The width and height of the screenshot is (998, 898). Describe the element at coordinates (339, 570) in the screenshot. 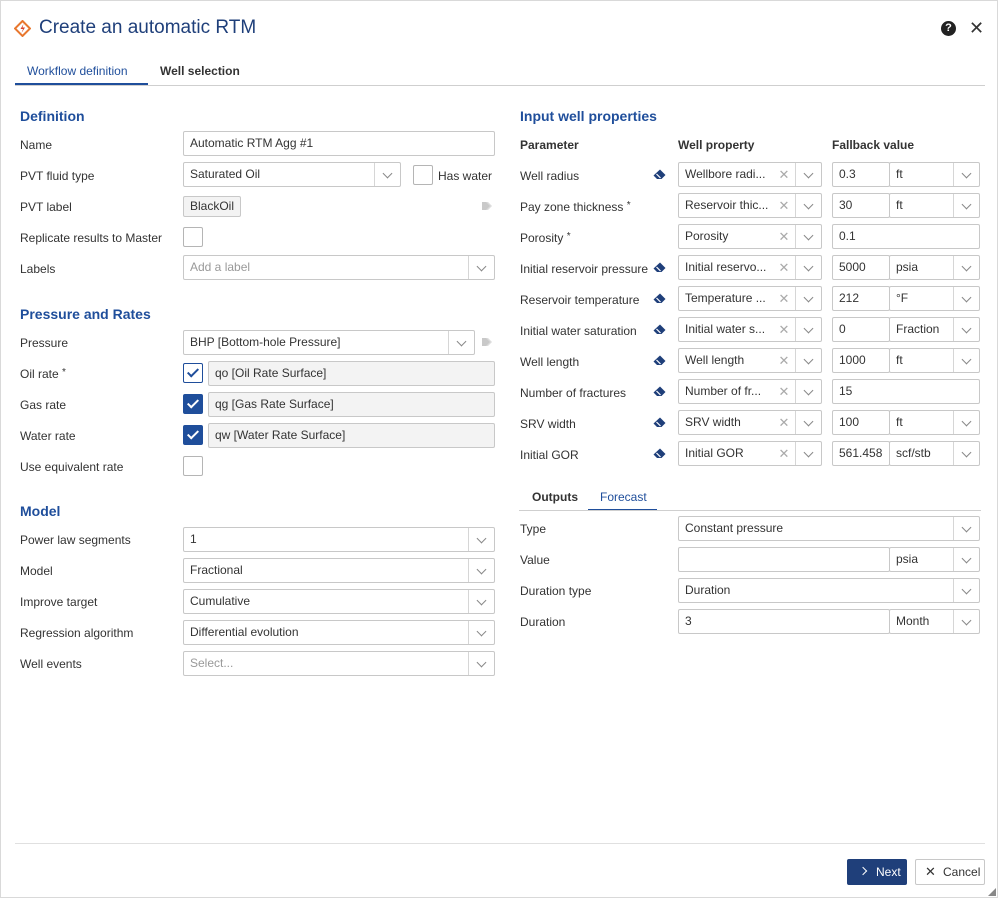

I see `model-select: Fractional` at that location.